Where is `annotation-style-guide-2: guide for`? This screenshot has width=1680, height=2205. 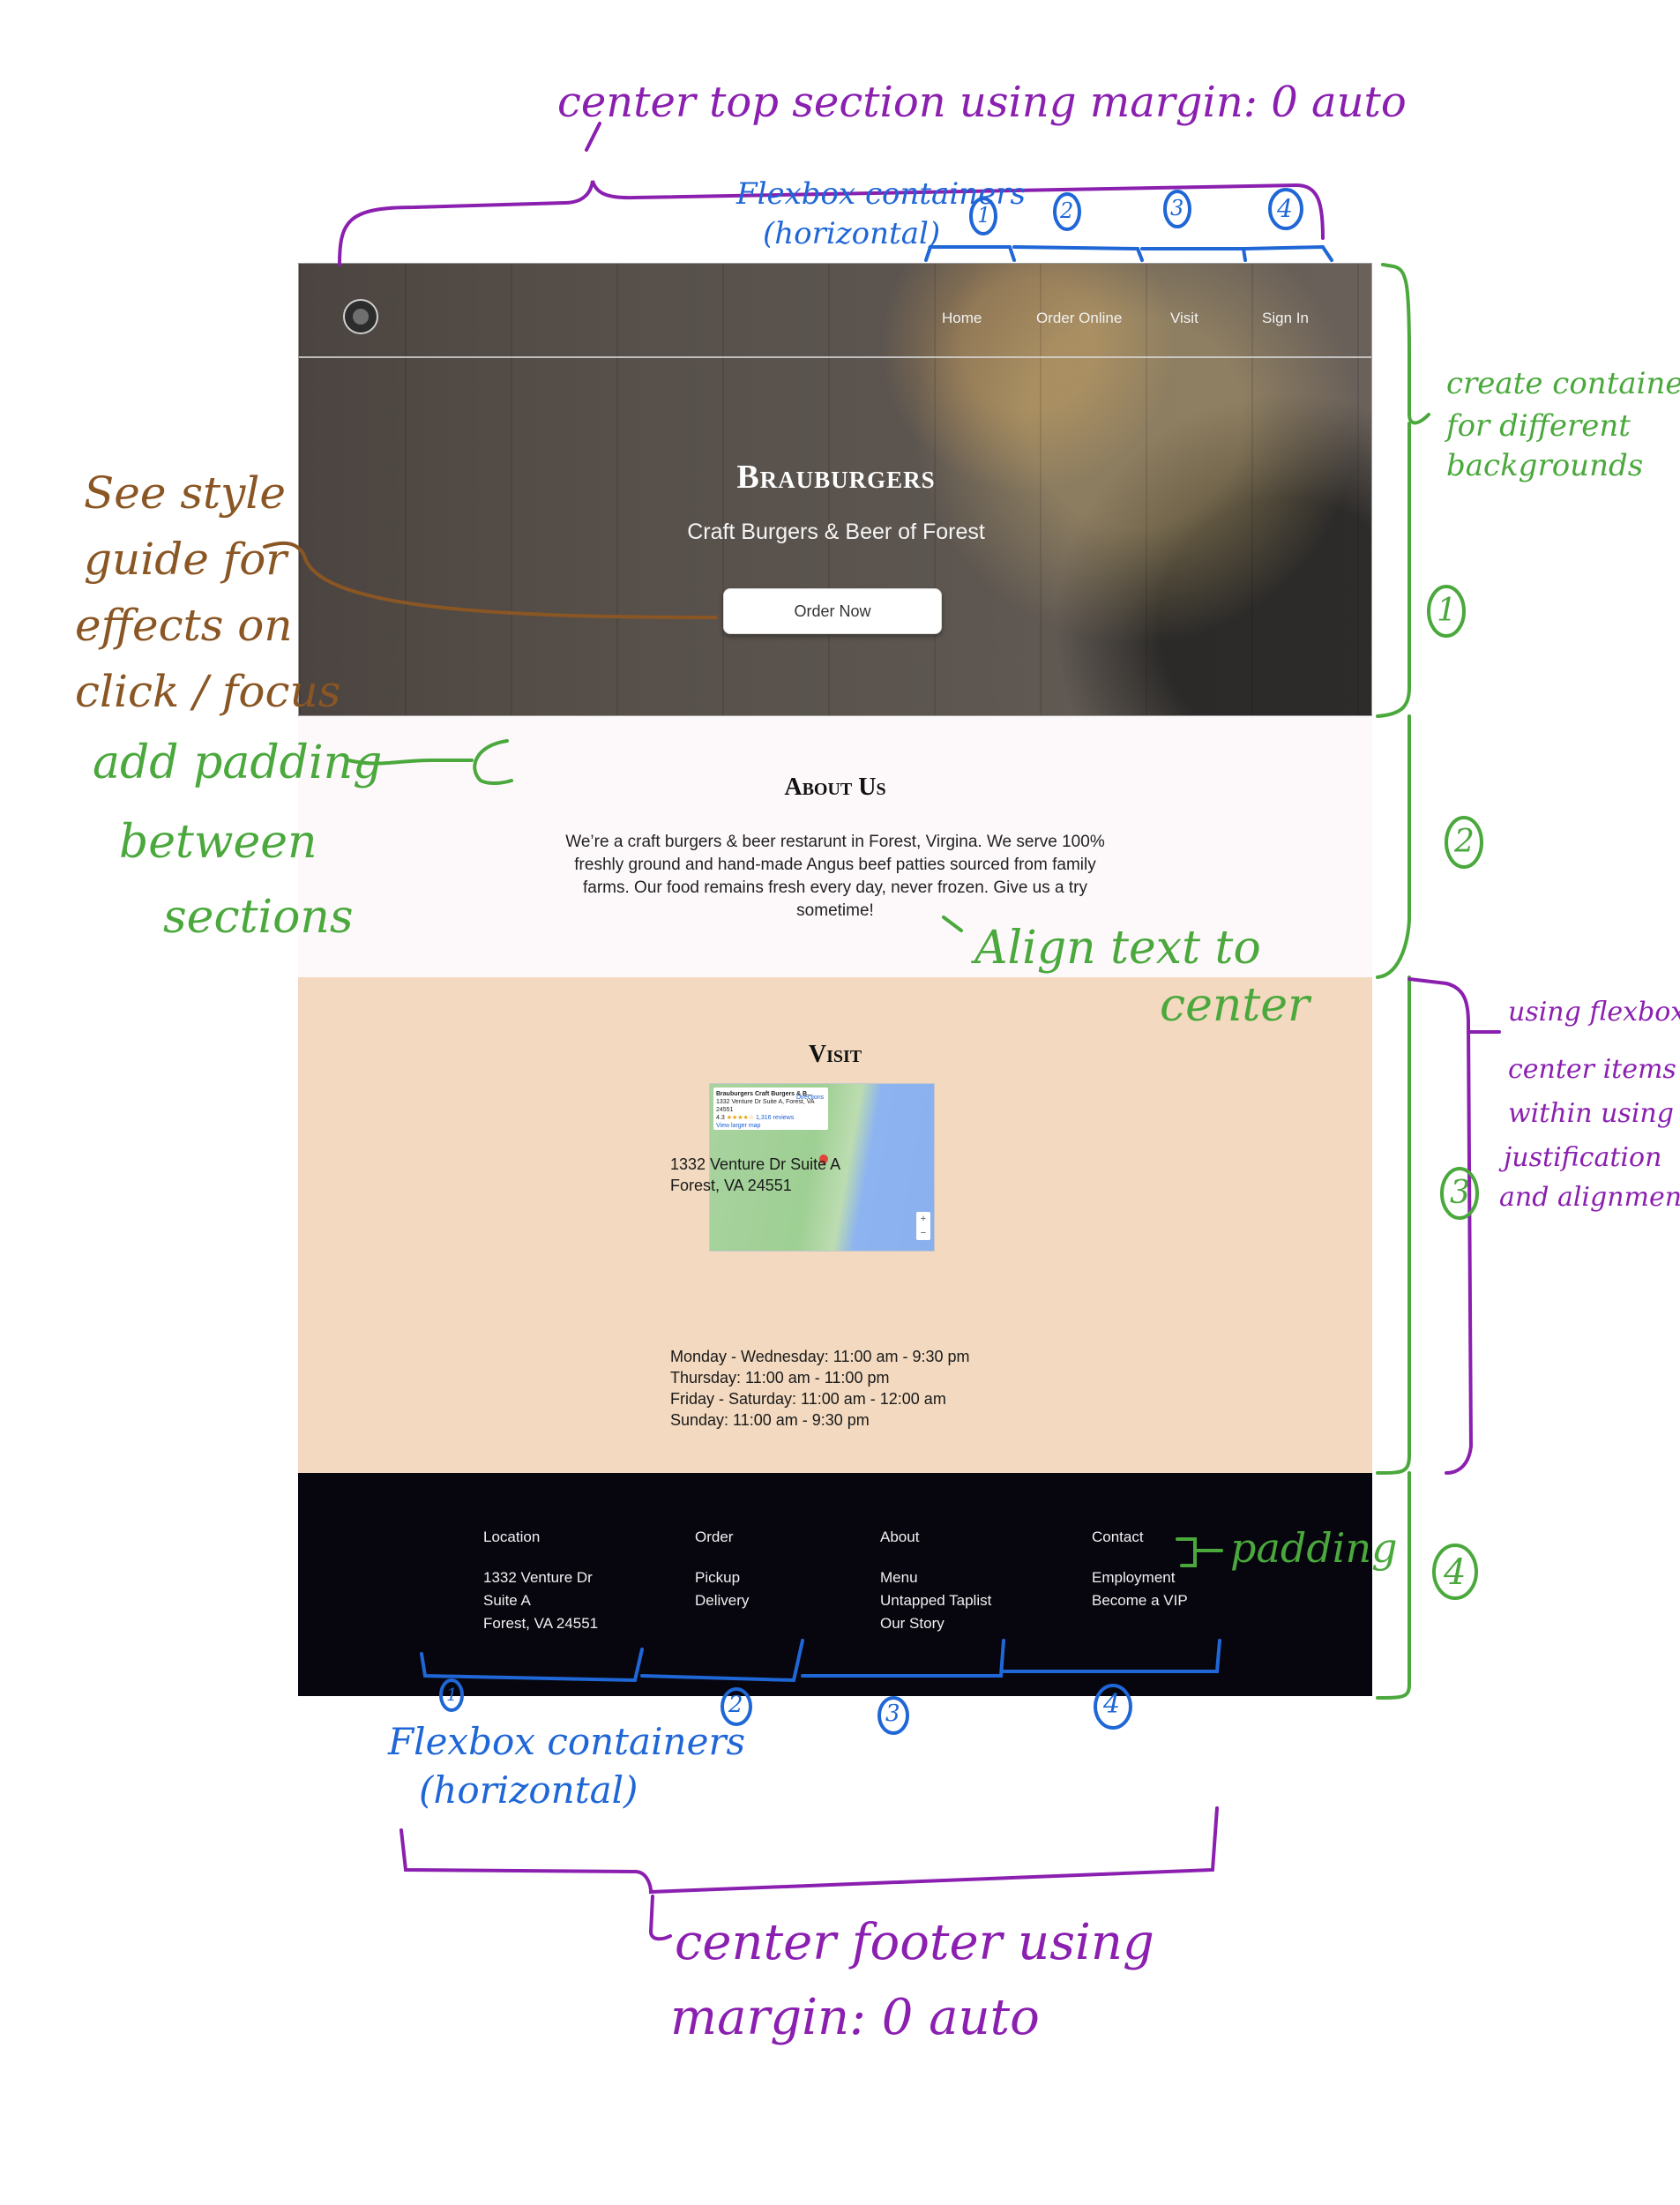
annotation-style-guide-2: guide for is located at coordinates (185, 559).